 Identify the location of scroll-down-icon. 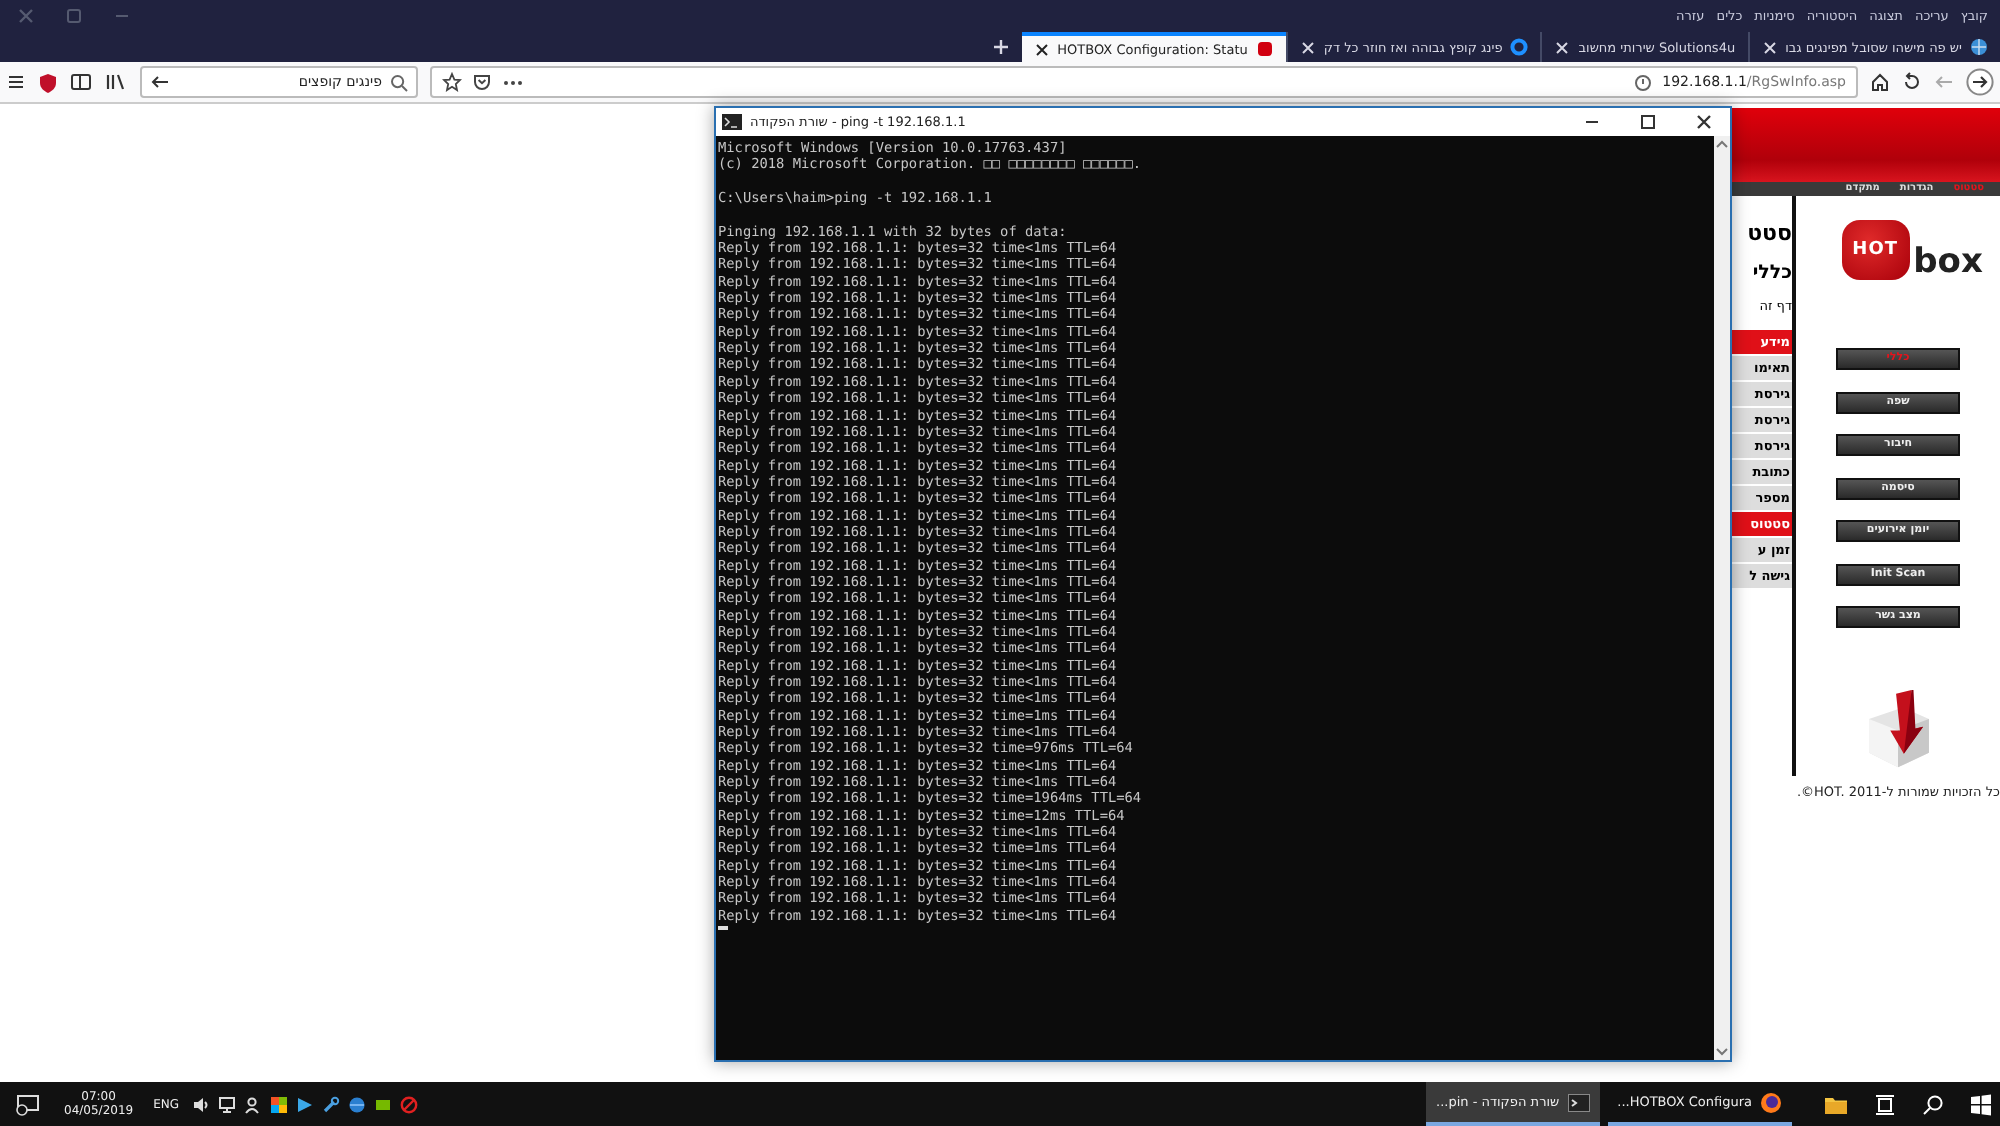
(1722, 1052).